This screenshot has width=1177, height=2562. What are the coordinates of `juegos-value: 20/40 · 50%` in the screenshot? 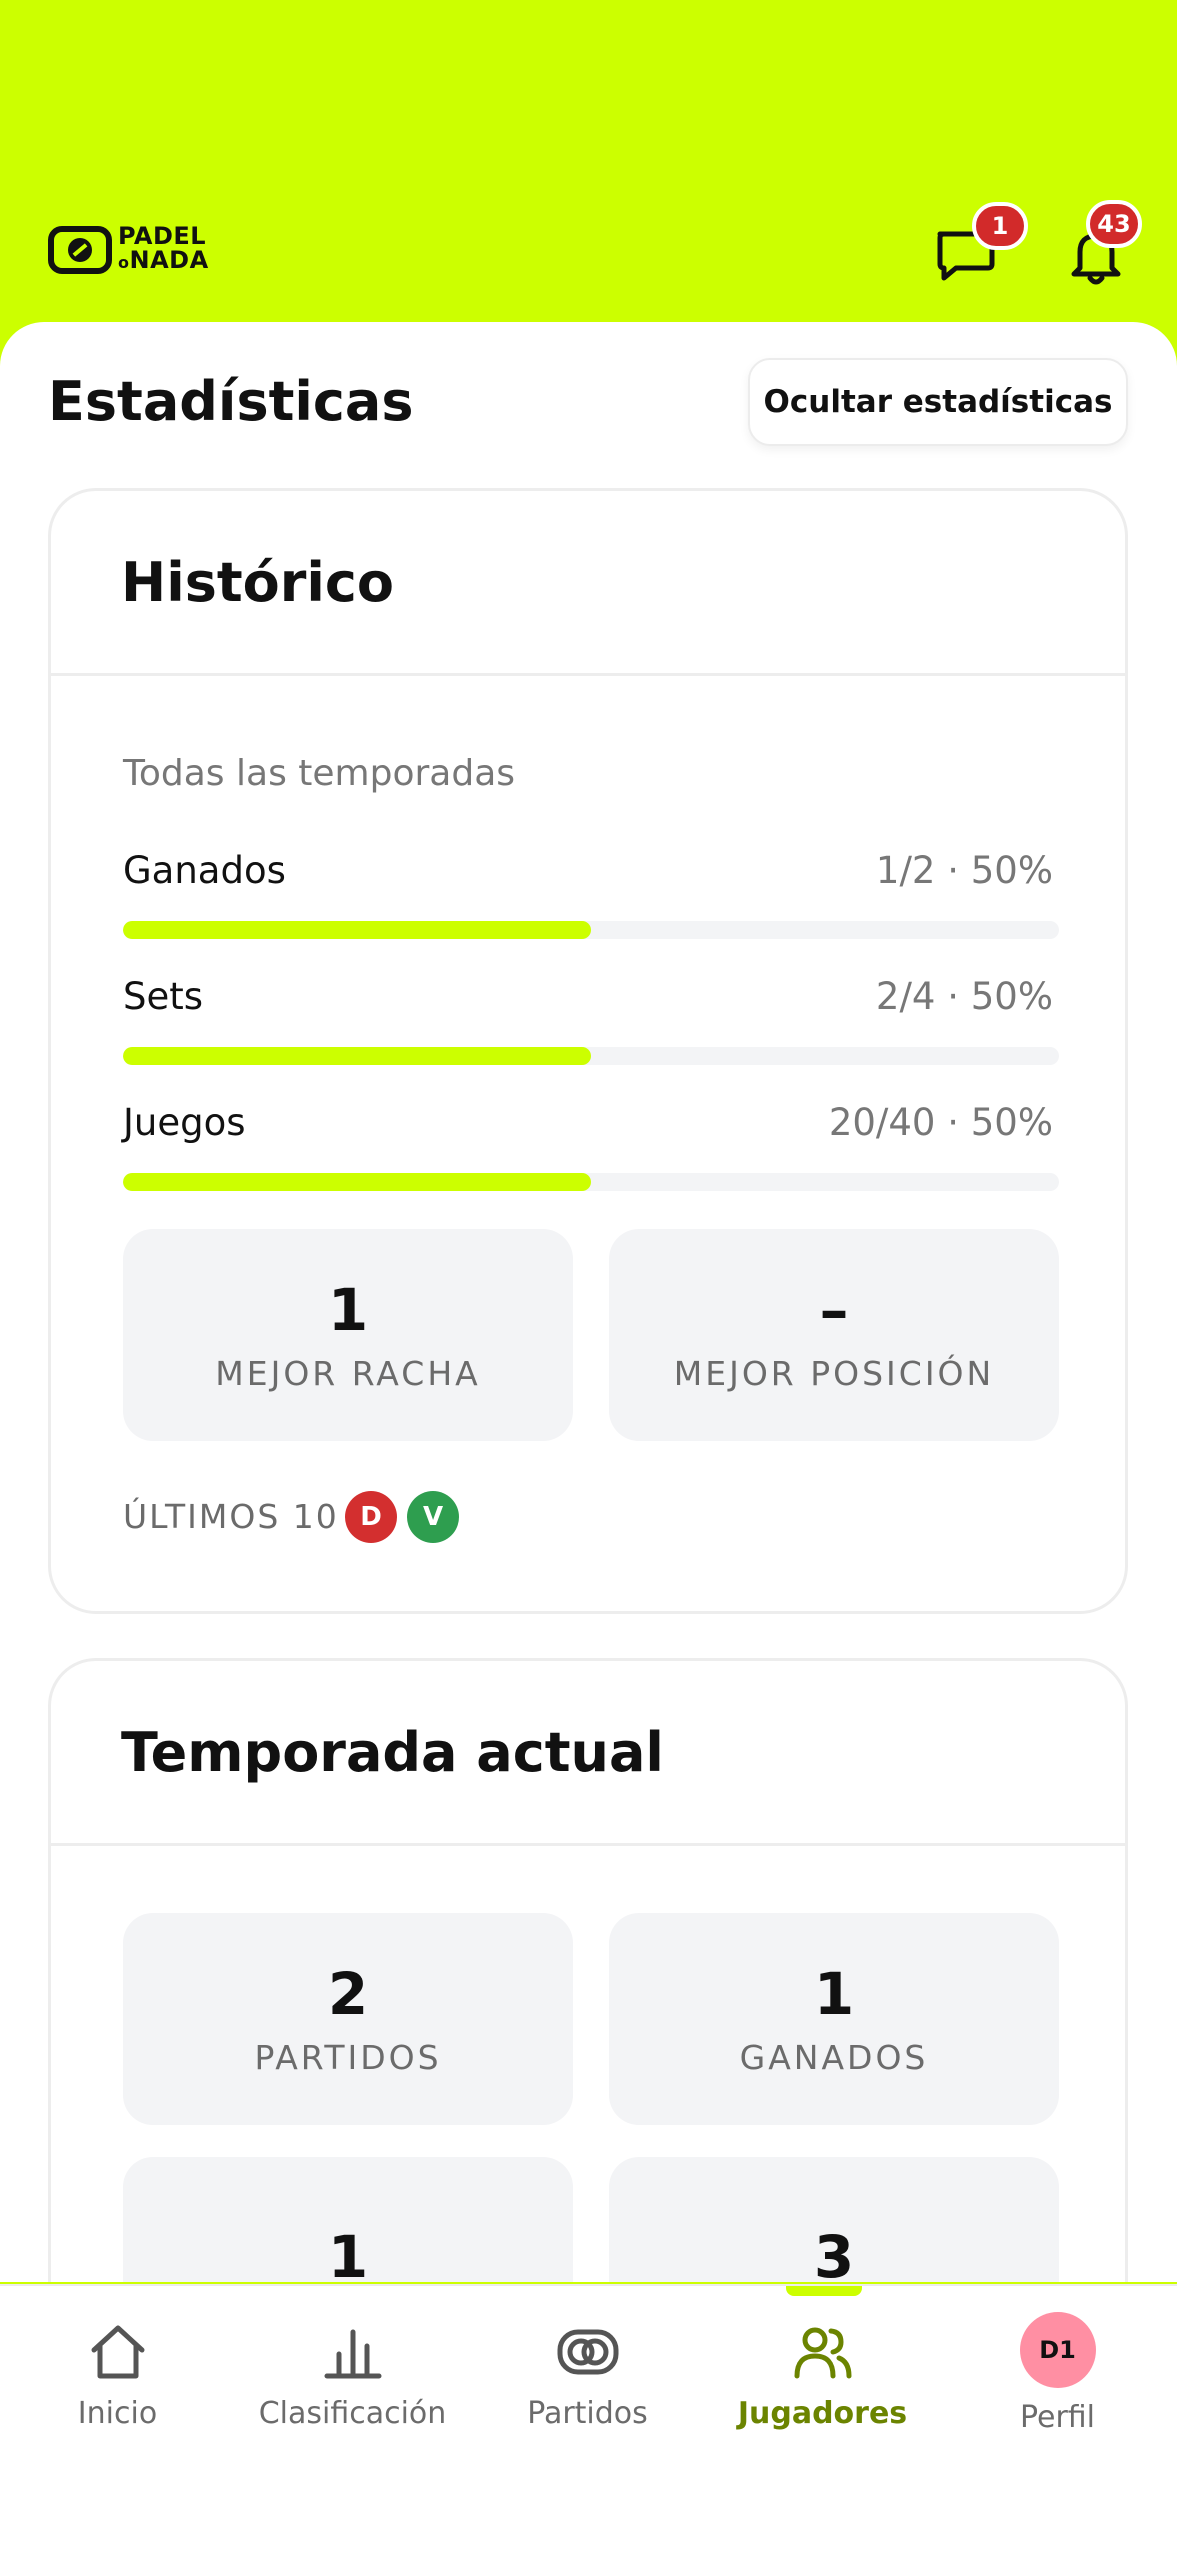 It's located at (940, 1122).